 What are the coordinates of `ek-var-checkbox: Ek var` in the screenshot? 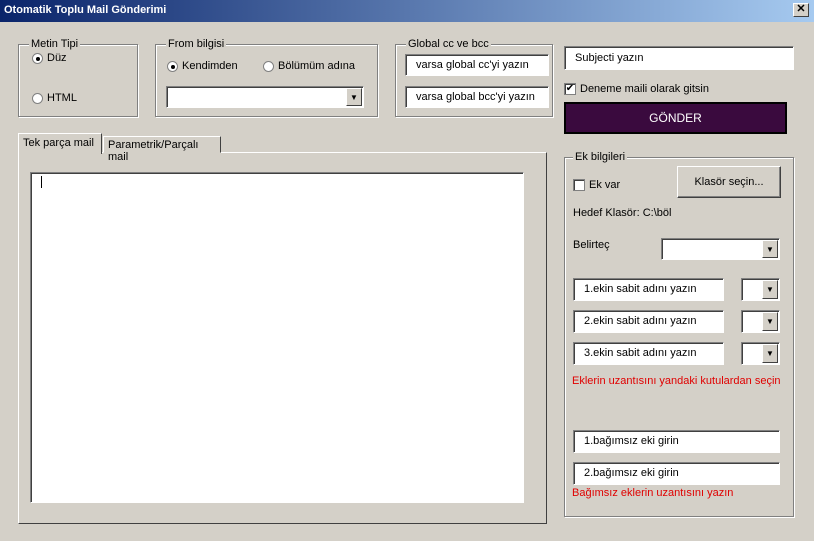 It's located at (596, 185).